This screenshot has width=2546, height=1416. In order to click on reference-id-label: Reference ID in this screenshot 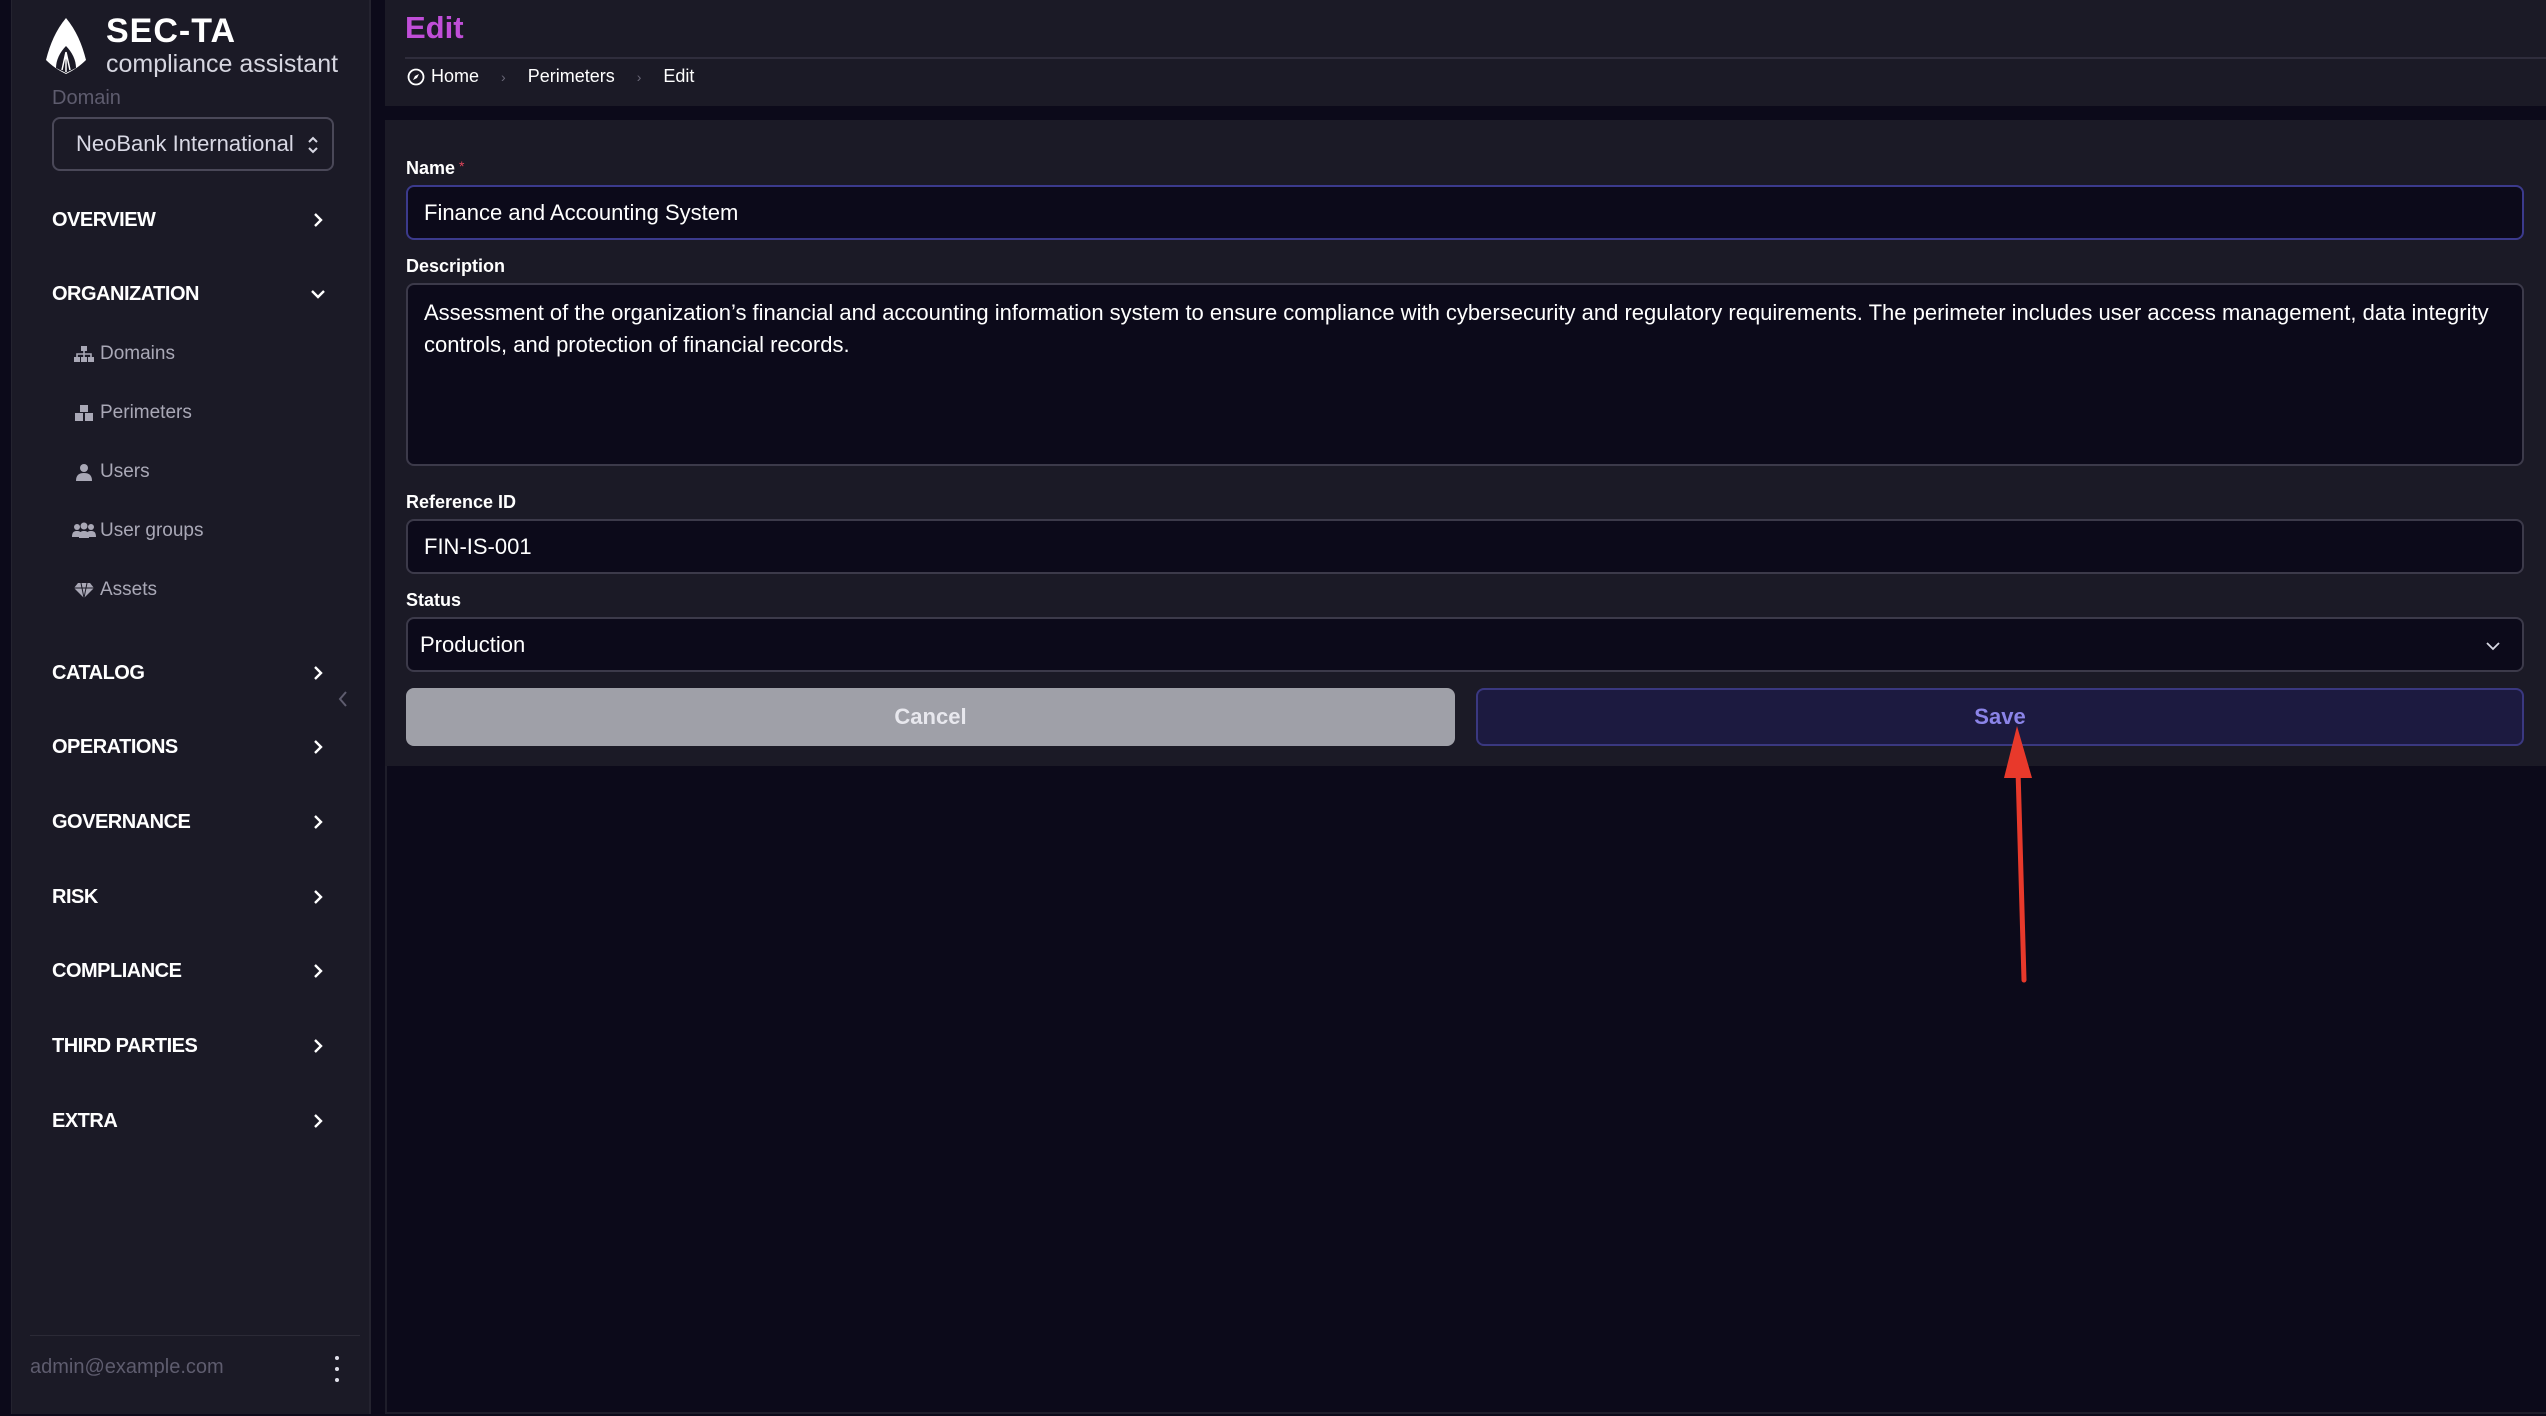, I will do `click(461, 502)`.